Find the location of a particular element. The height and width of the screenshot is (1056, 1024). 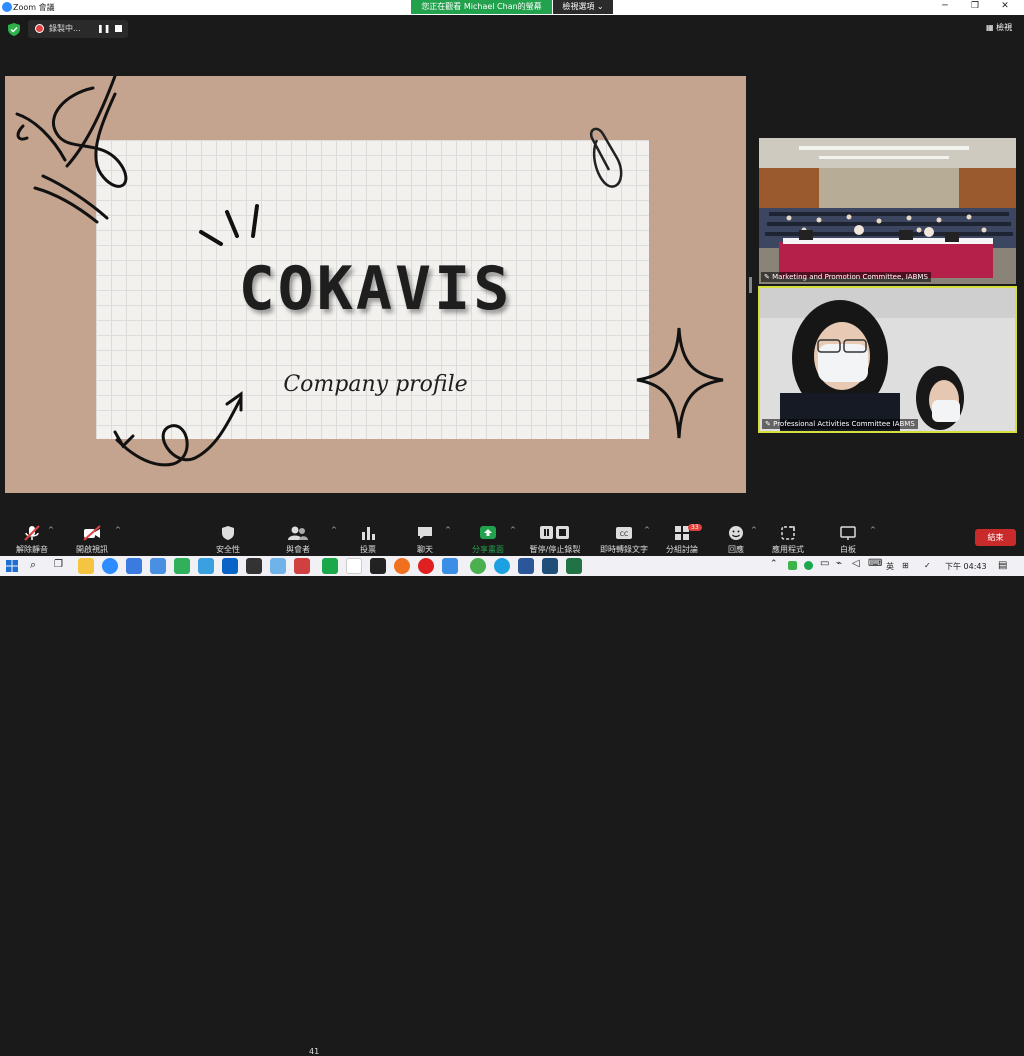

whiteboard-label: 白板 is located at coordinates (848, 549).